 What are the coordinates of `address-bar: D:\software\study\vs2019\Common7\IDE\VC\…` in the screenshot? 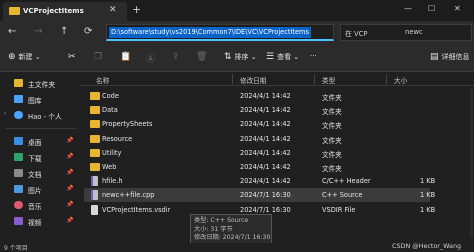 It's located at (220, 32).